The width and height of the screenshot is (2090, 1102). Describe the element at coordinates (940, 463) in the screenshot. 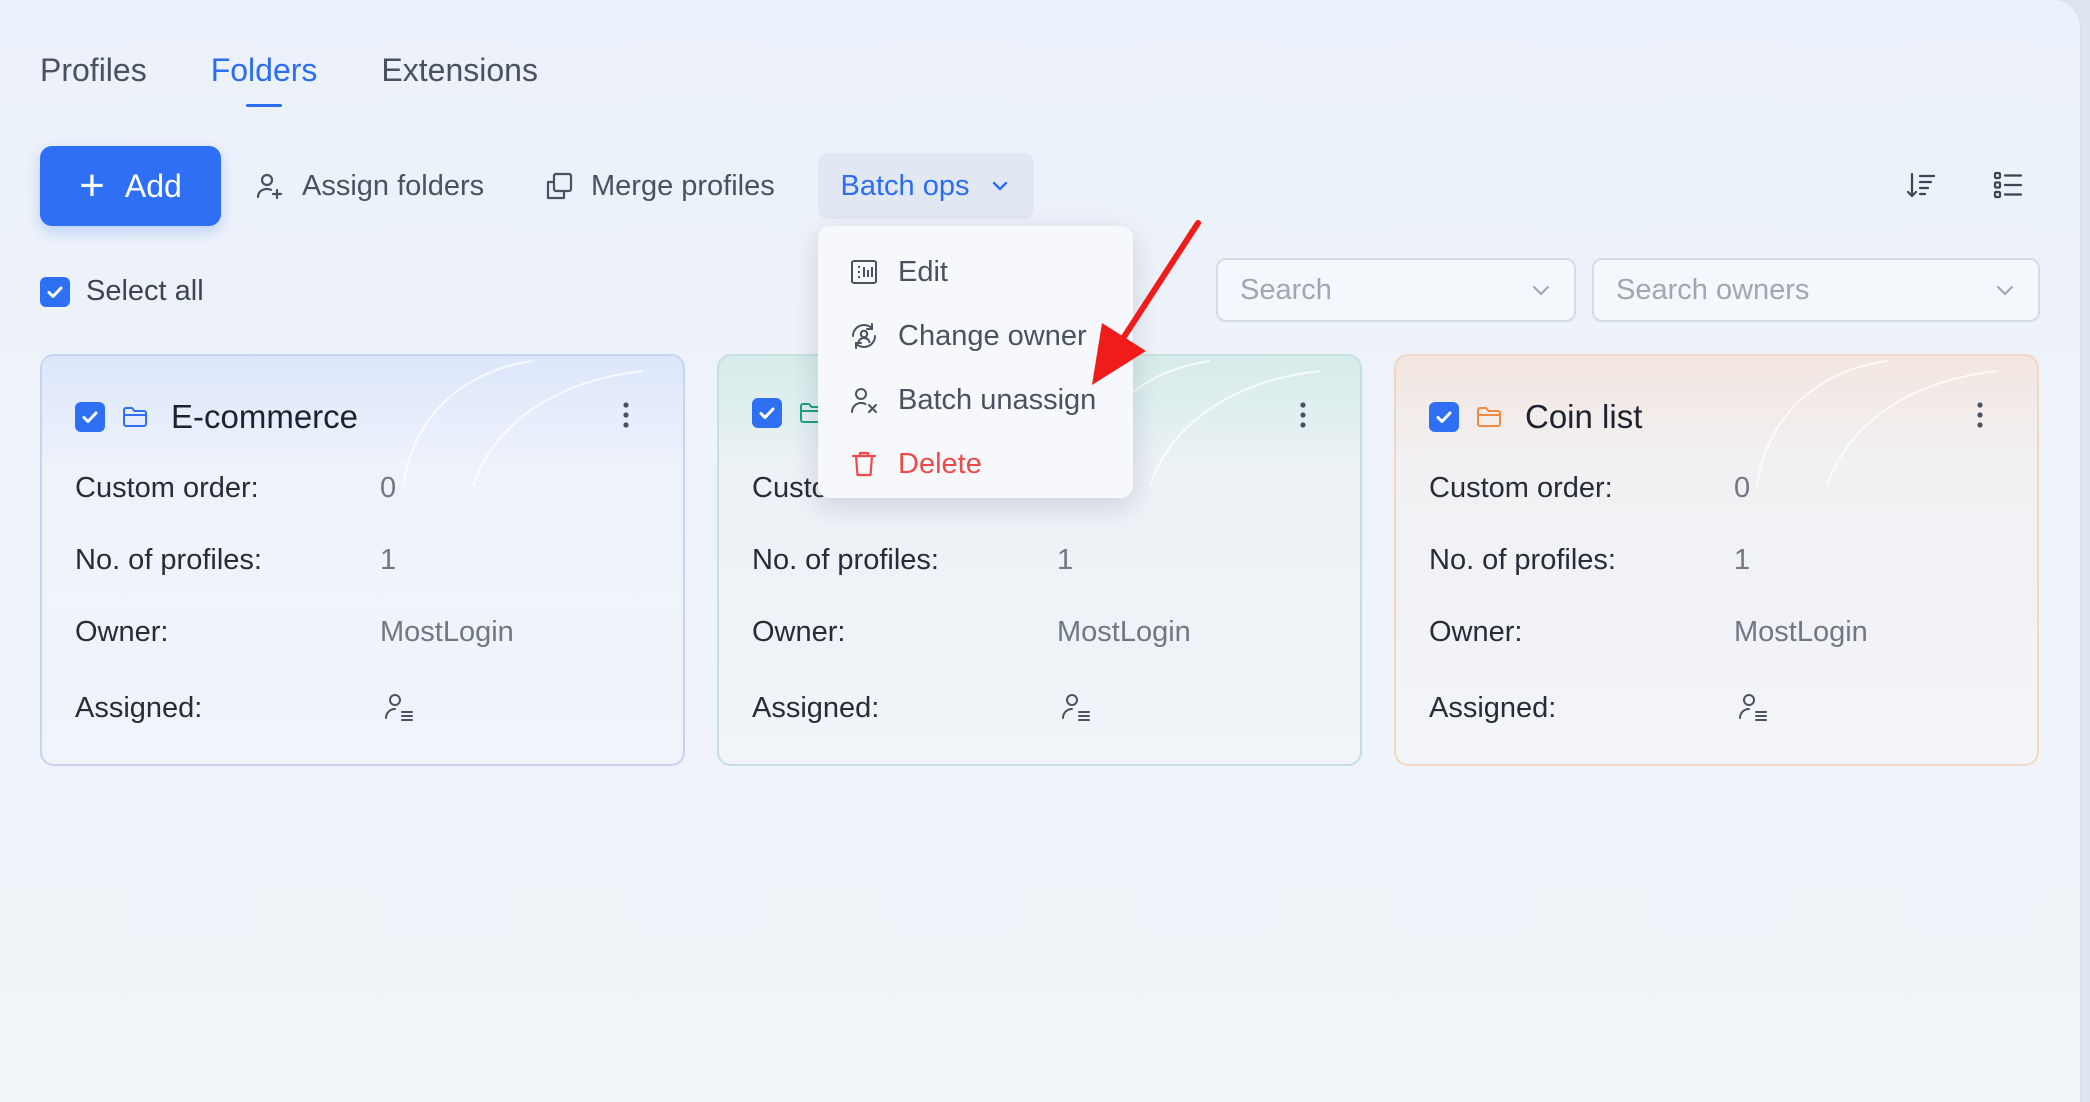

I see `menu-item-label: Delete` at that location.